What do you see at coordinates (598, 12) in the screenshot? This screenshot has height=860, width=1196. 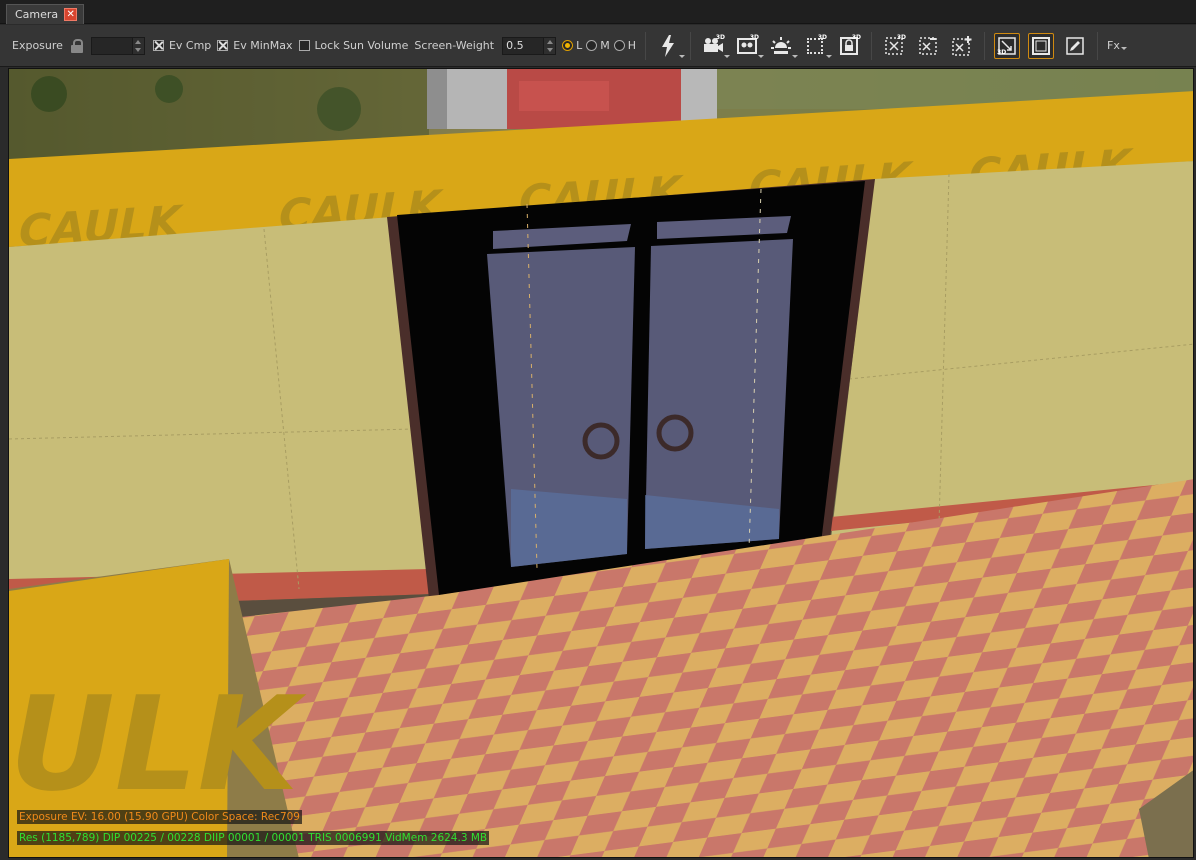 I see `tab-strip: Camera ✕` at bounding box center [598, 12].